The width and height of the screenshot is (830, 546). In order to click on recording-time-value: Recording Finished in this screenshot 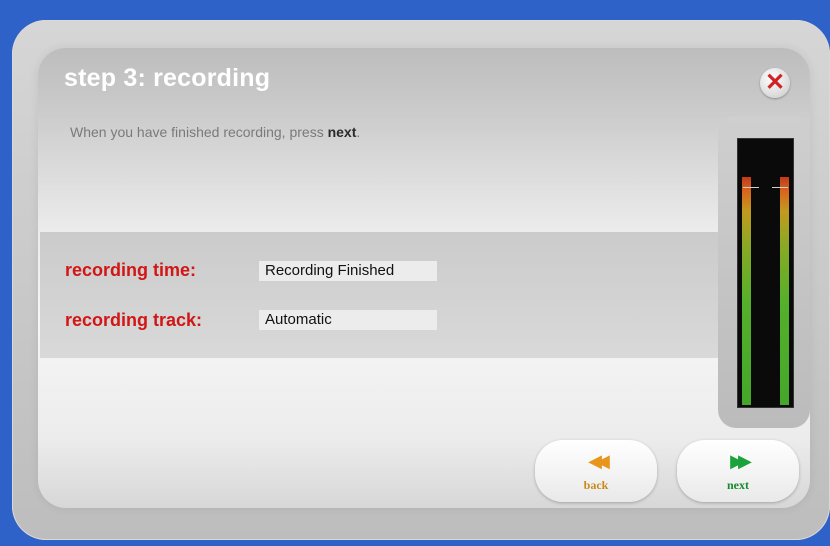, I will do `click(348, 271)`.